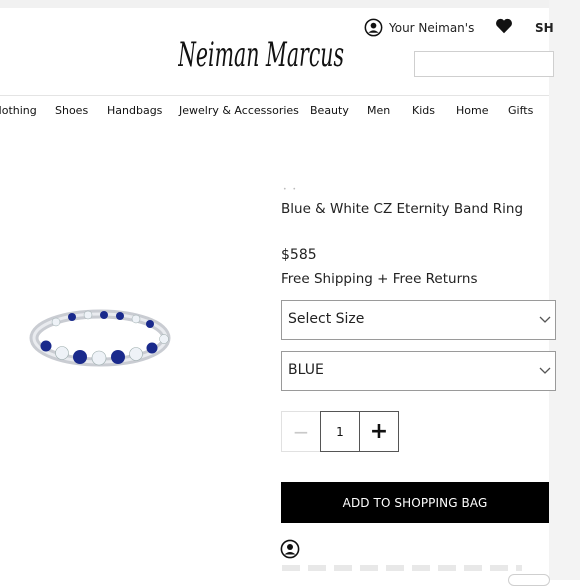 The height and width of the screenshot is (586, 580). Describe the element at coordinates (134, 110) in the screenshot. I see `nav-item-handbags: Handbags` at that location.